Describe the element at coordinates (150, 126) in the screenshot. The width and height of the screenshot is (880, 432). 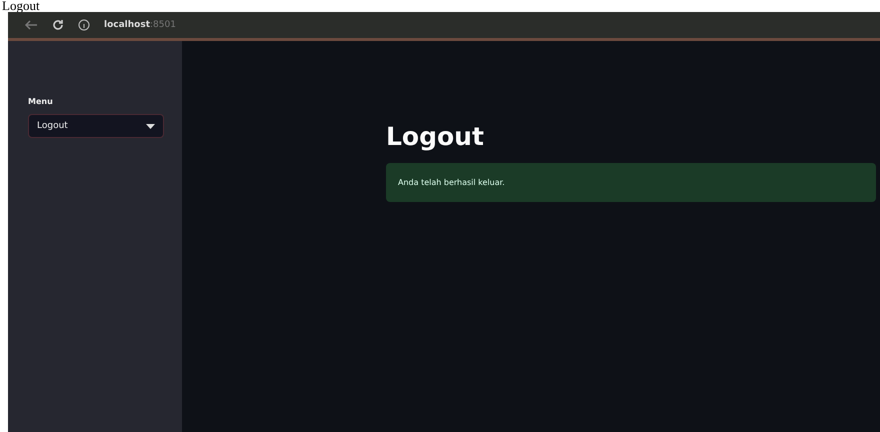
I see `caret-icon` at that location.